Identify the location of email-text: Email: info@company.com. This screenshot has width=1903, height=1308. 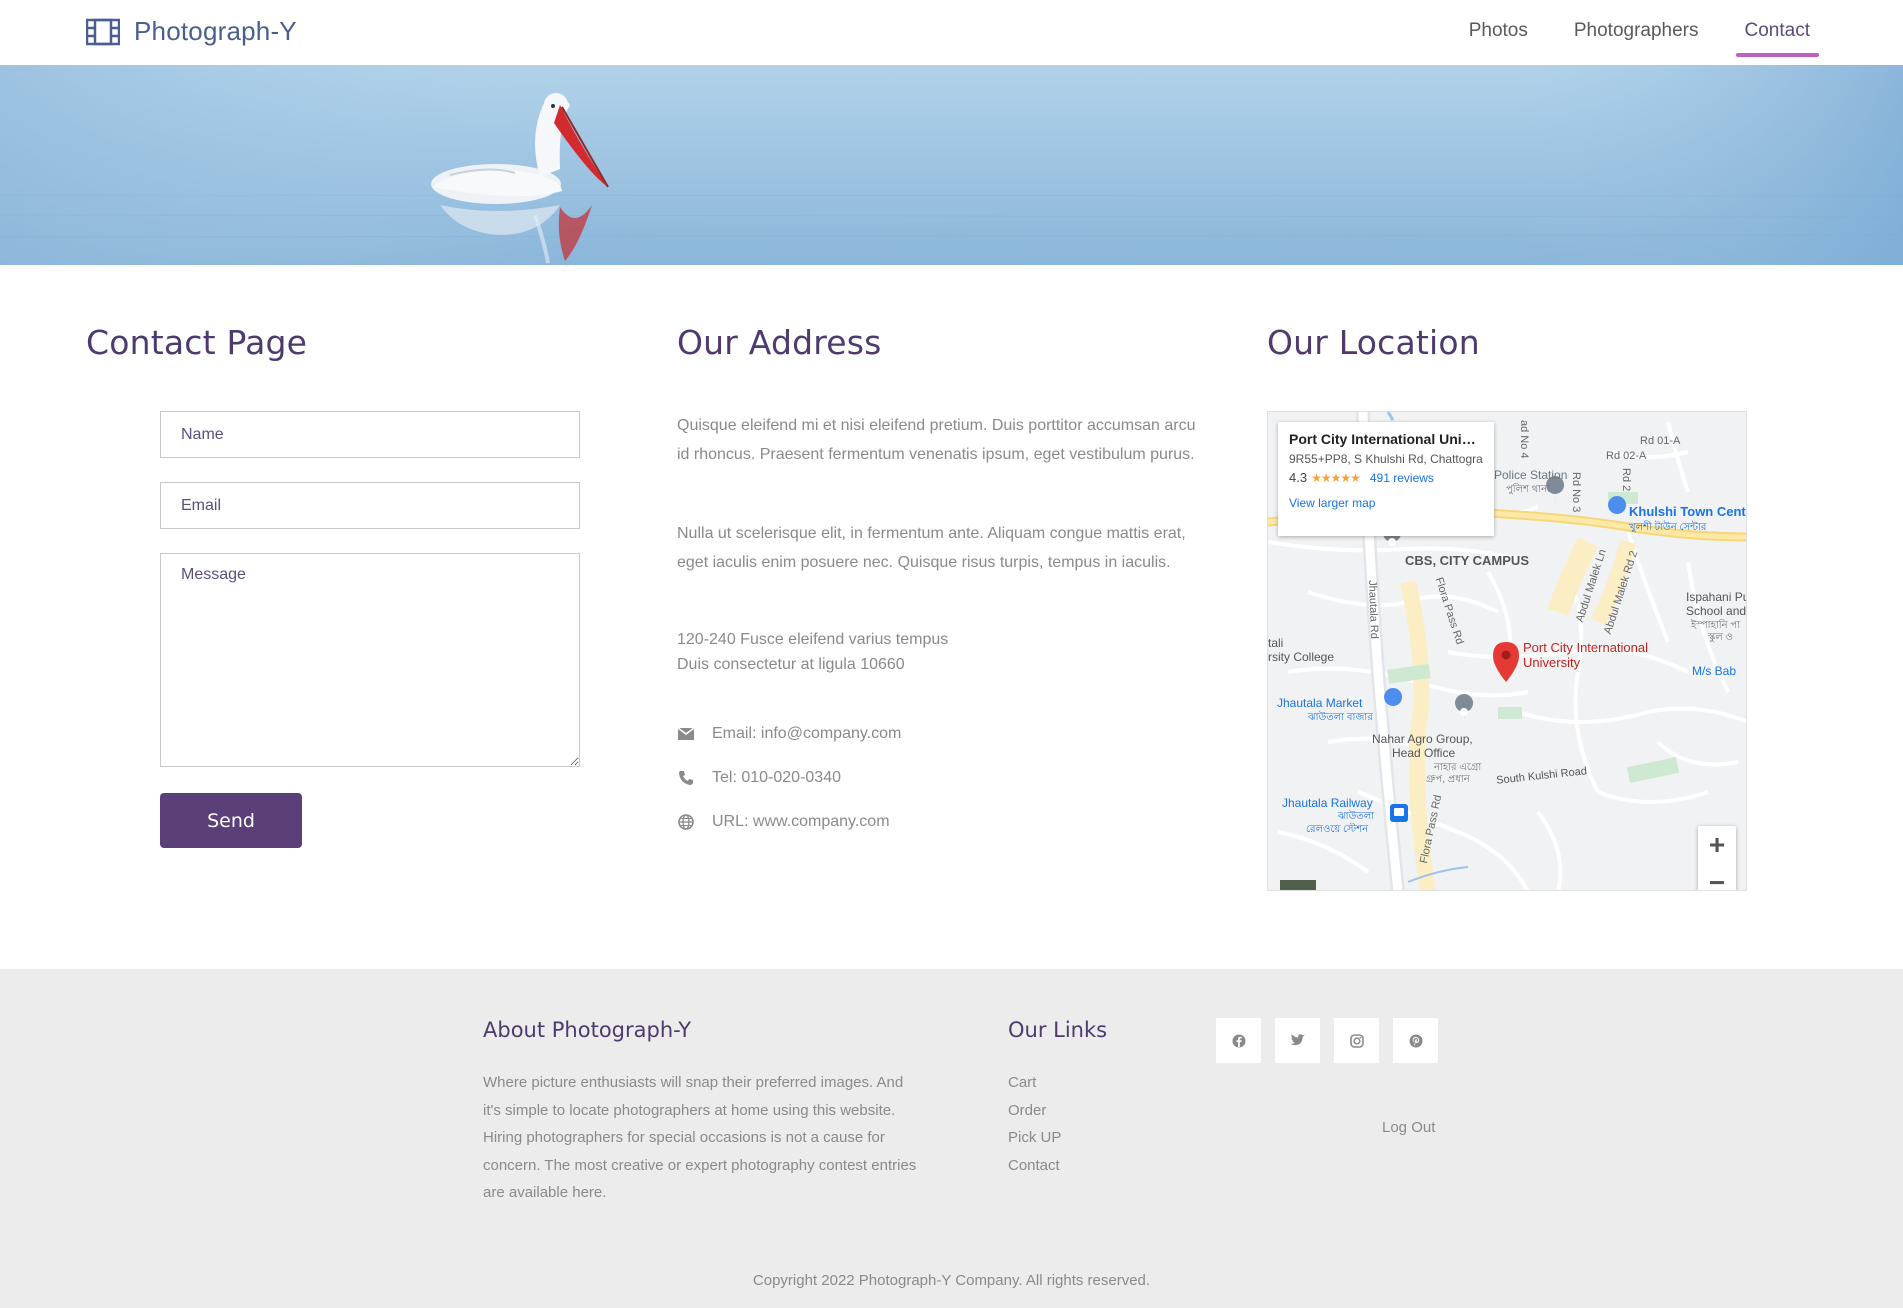
(807, 733).